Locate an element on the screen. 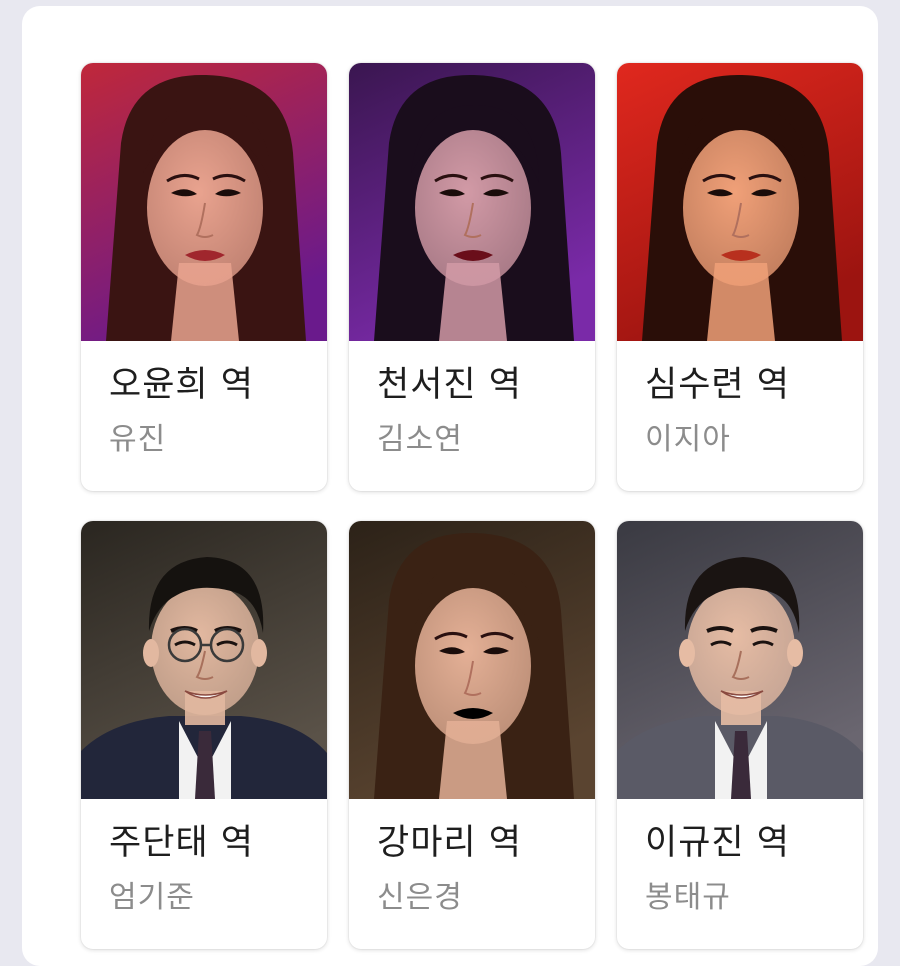  role-name: 이규진 역 is located at coordinates (717, 843).